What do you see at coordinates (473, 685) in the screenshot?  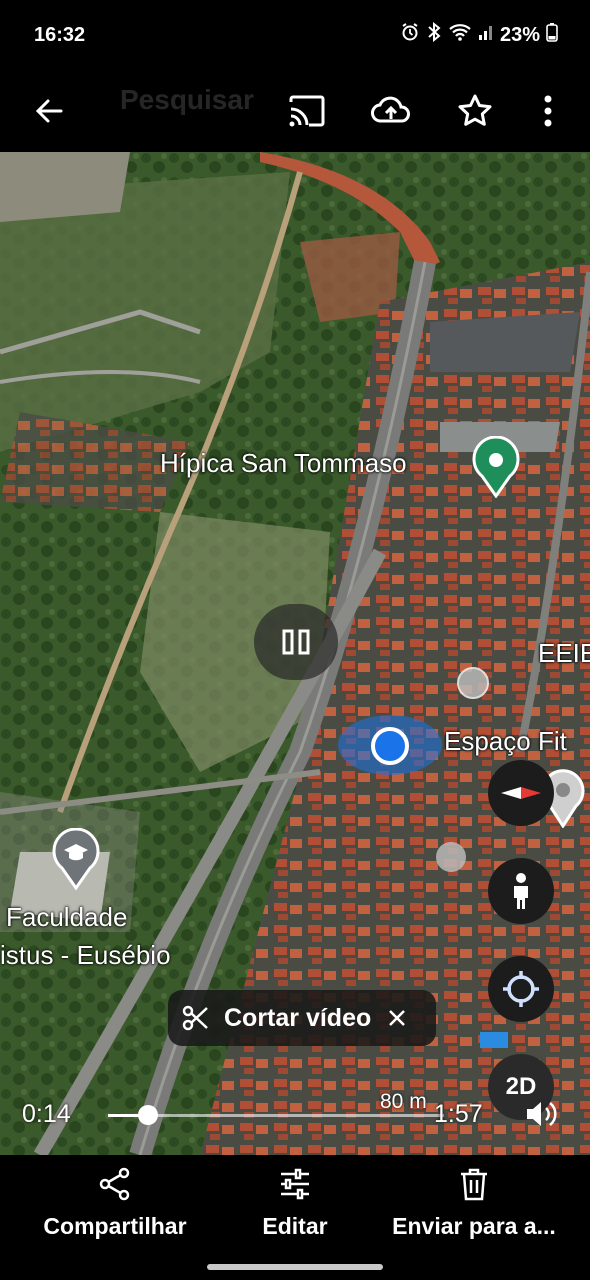 I see `grey-poi-marker` at bounding box center [473, 685].